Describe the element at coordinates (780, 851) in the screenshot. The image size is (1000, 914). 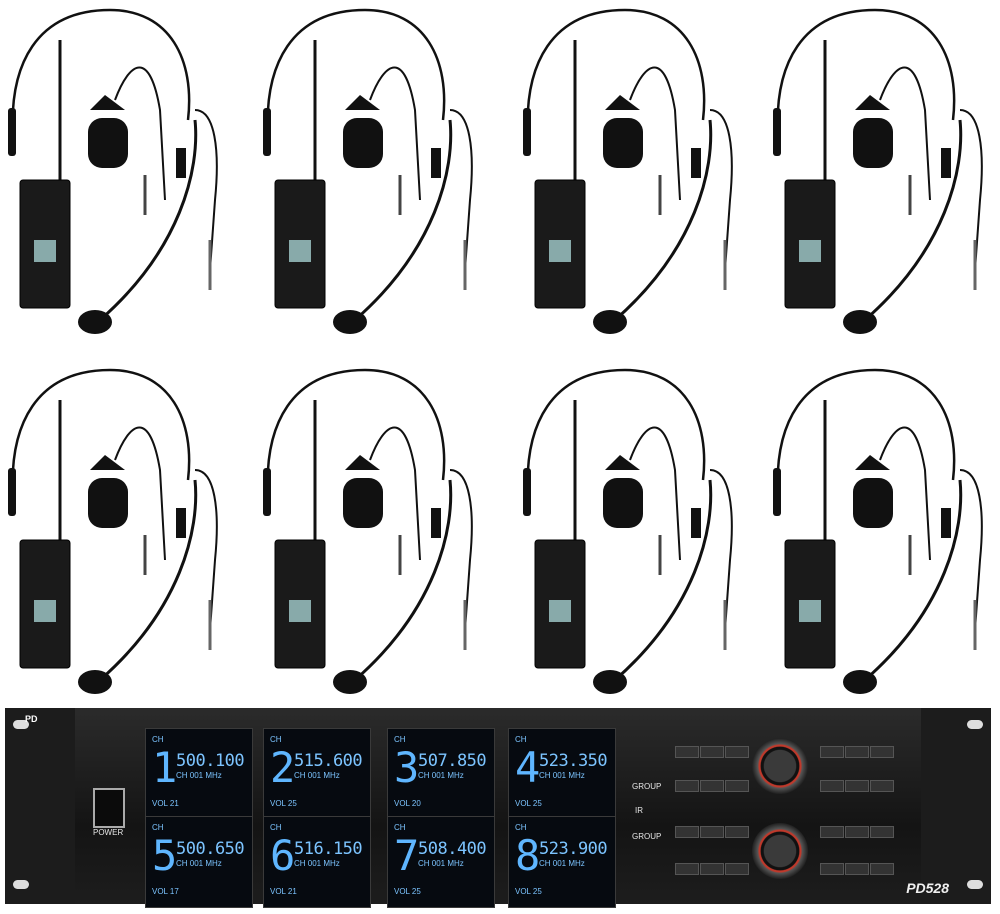
I see `volume-knob-bottom` at that location.